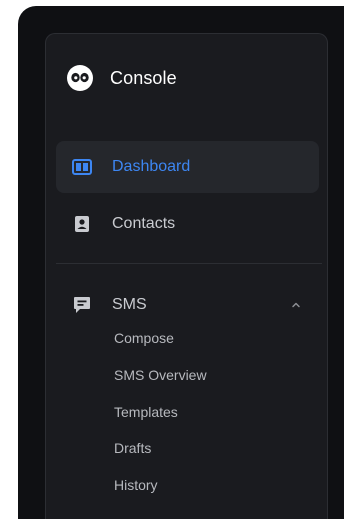 The image size is (344, 519). Describe the element at coordinates (129, 304) in the screenshot. I see `sidebar-section-label: SMS` at that location.